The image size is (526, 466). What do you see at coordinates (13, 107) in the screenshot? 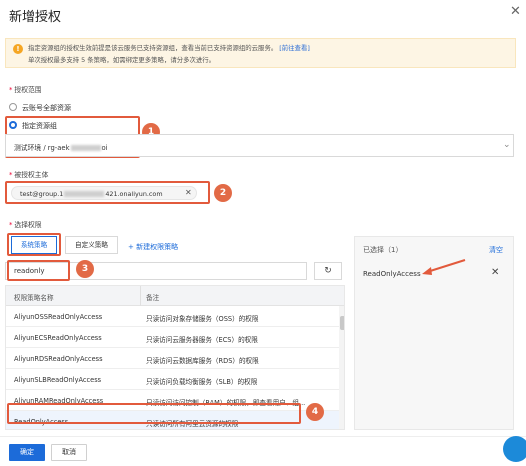
I see `radio-all-resources` at bounding box center [13, 107].